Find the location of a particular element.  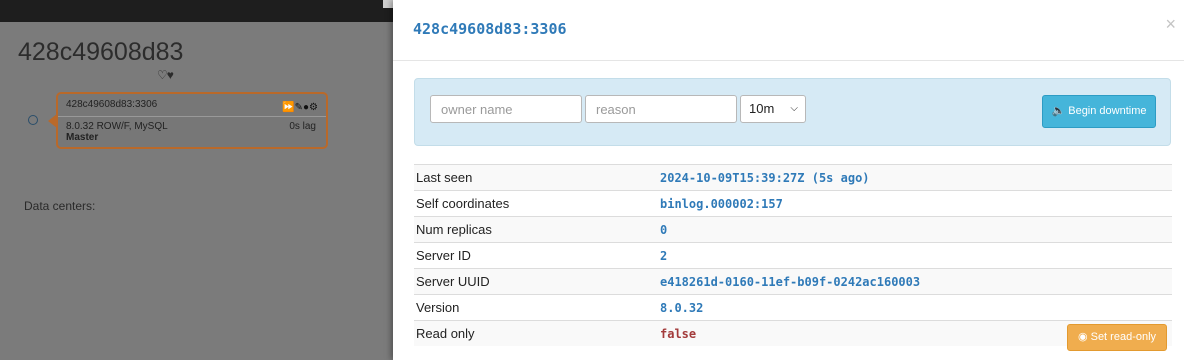

favorite-hearts-icon: ♡♥ is located at coordinates (165, 75).